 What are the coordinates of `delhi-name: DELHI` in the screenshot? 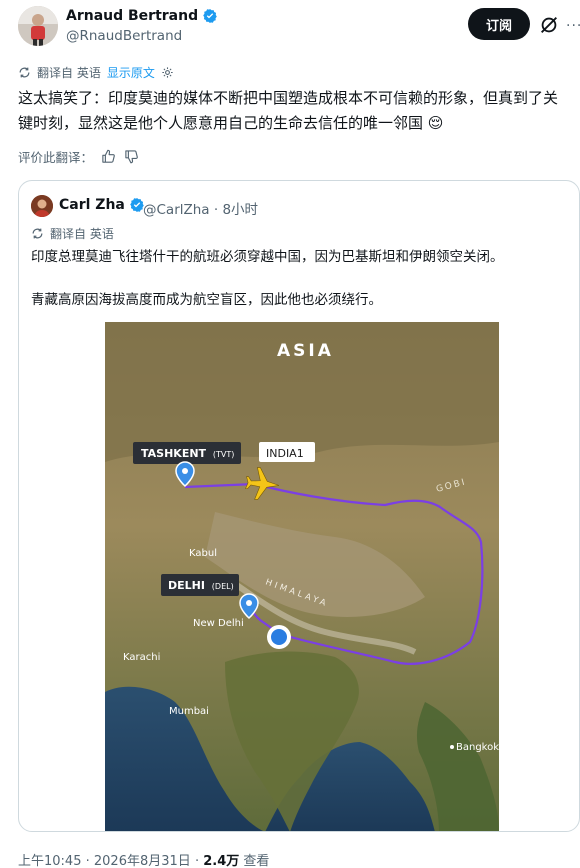 It's located at (186, 585).